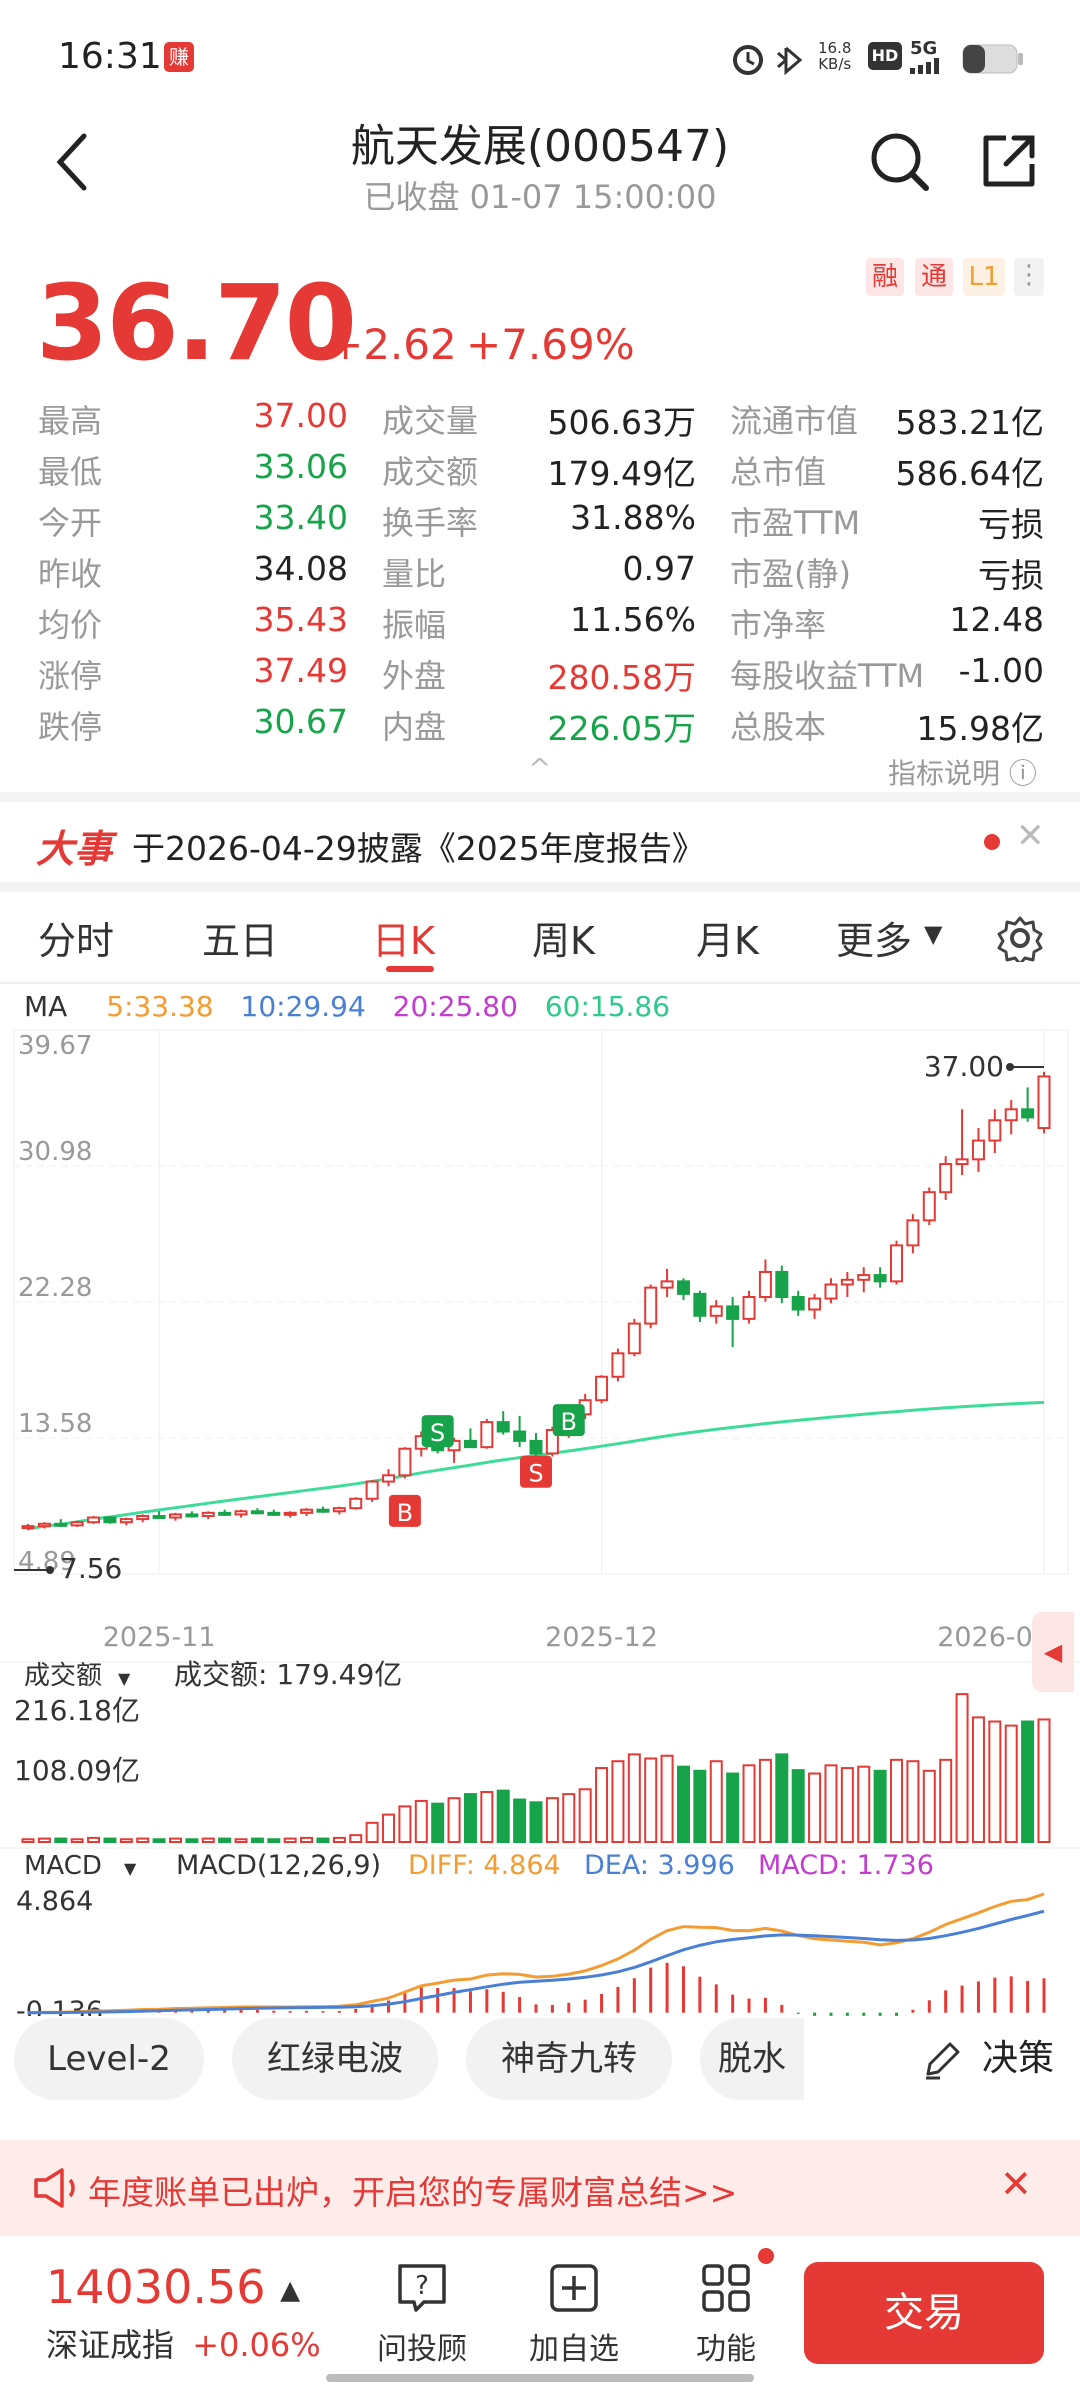 The height and width of the screenshot is (2388, 1080). I want to click on close-event-icon: ✕, so click(1030, 836).